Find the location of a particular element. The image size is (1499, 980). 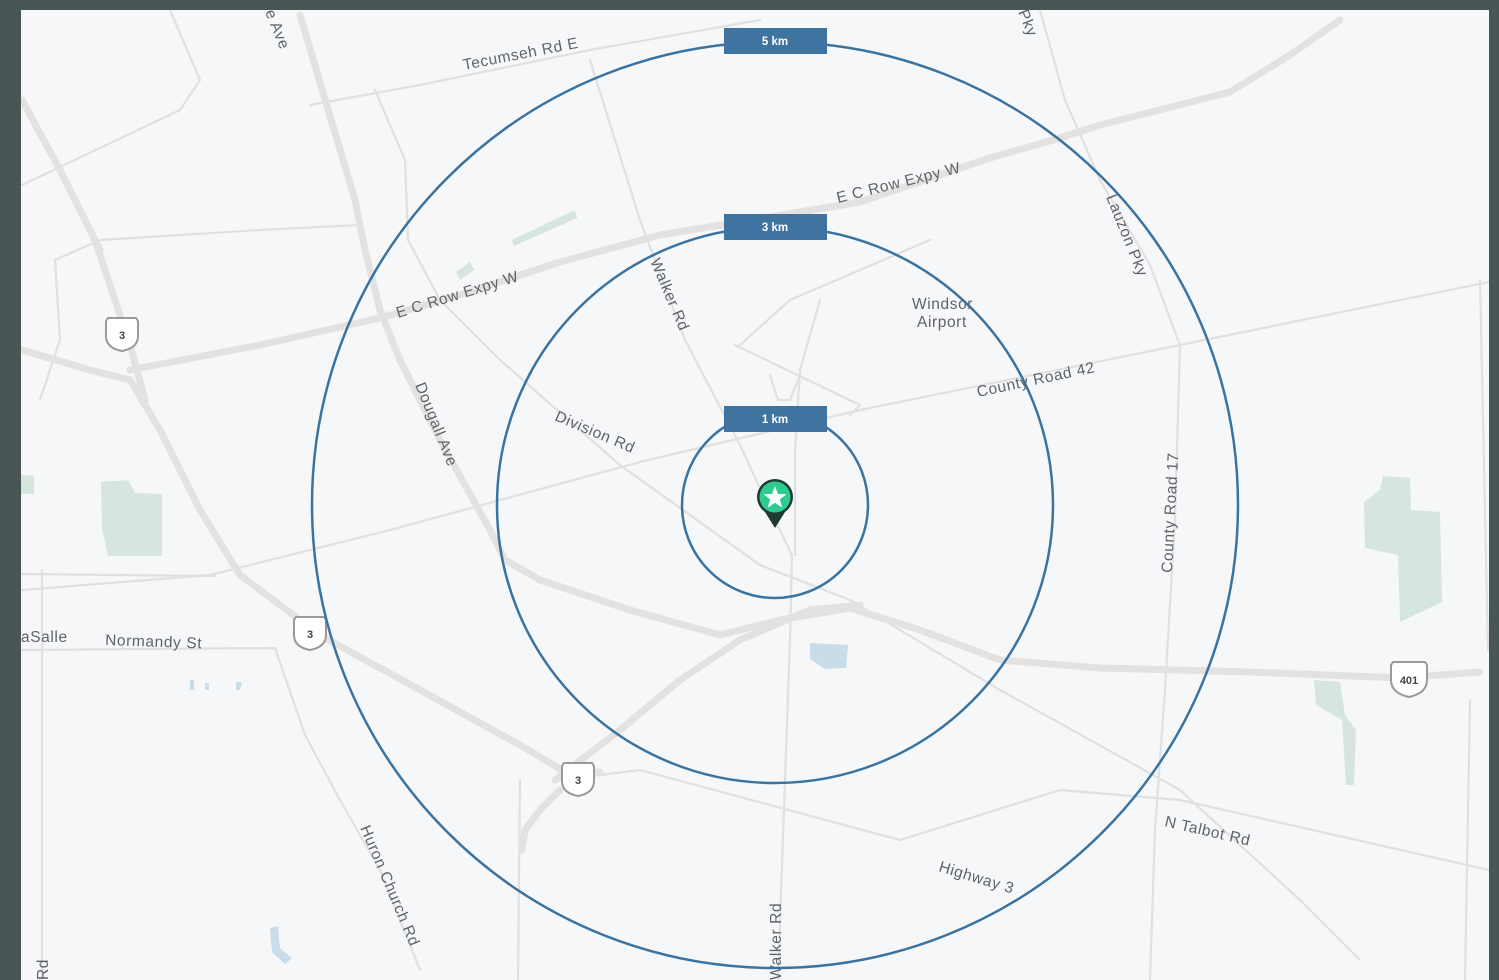

svg-text: 401 is located at coordinates (1409, 681).